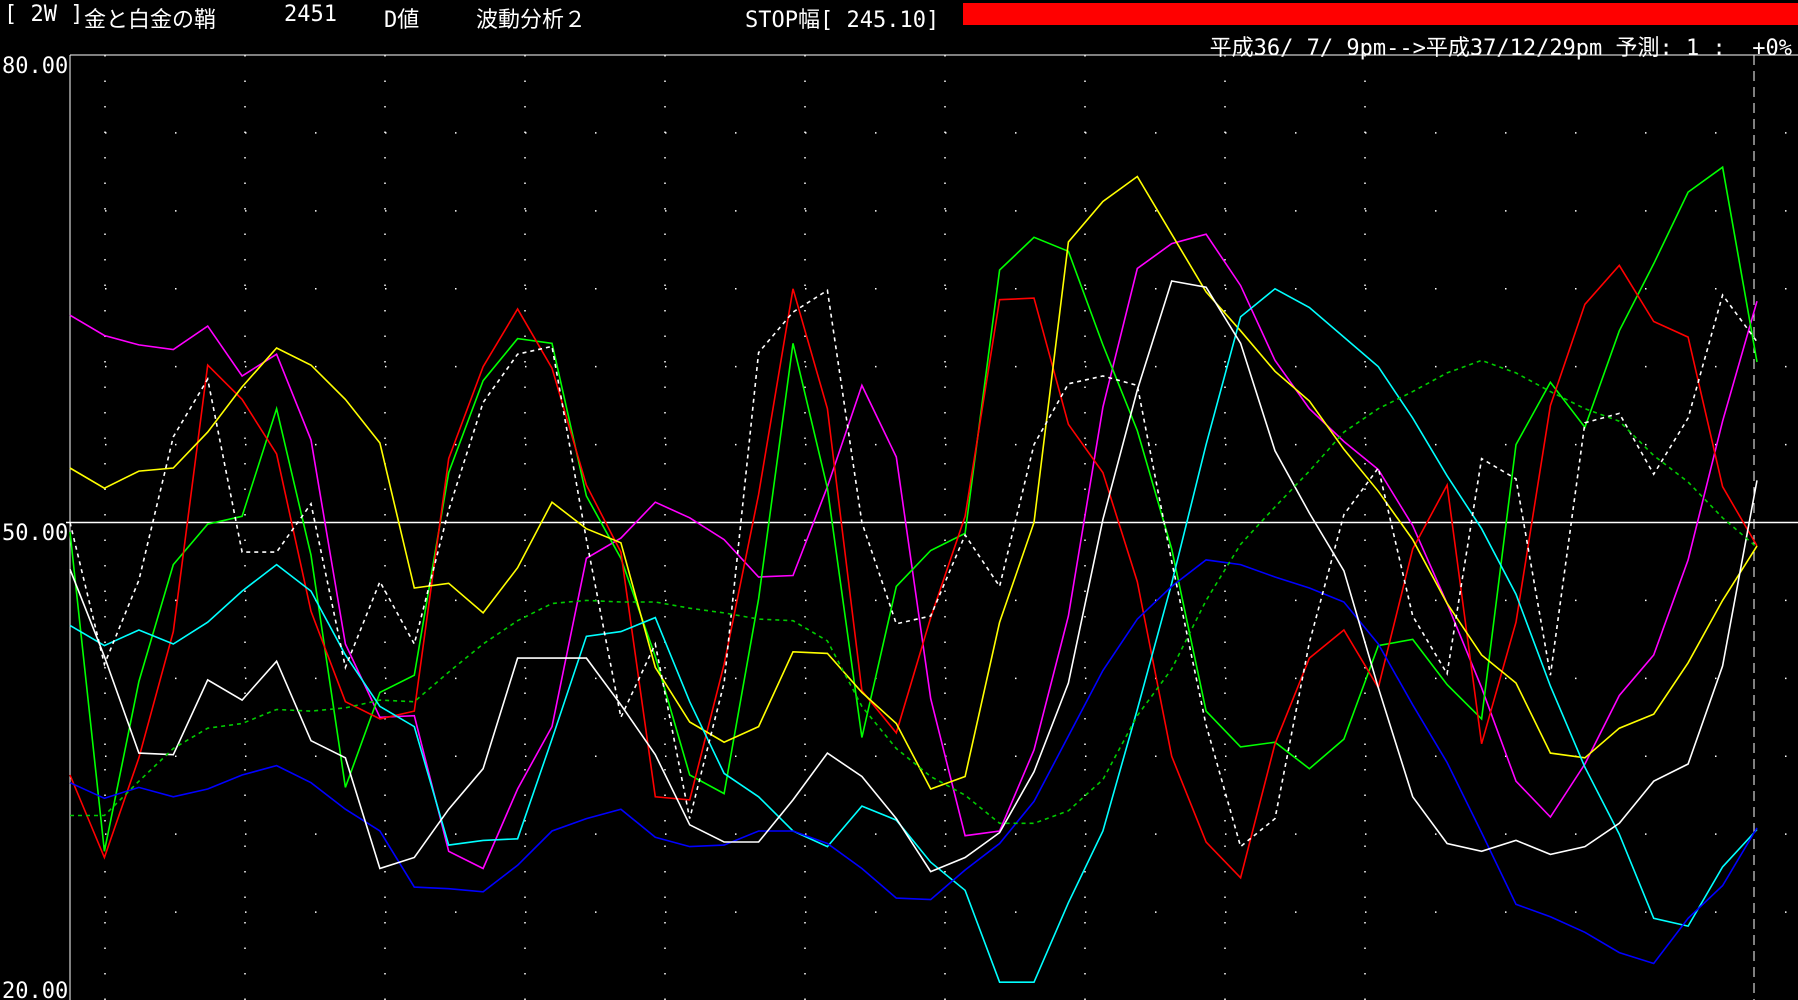 The width and height of the screenshot is (1798, 1000). I want to click on stop-width-label: STOP幅[ 245.10], so click(842, 20).